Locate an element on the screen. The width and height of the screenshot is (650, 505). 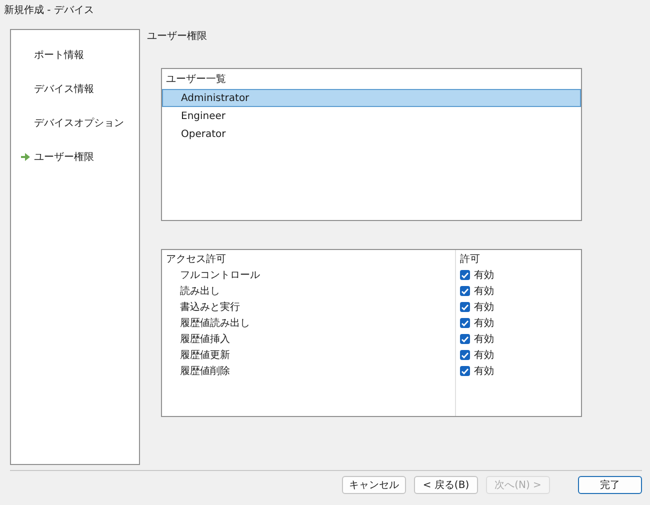
dialog-button: キャンセル is located at coordinates (374, 485).